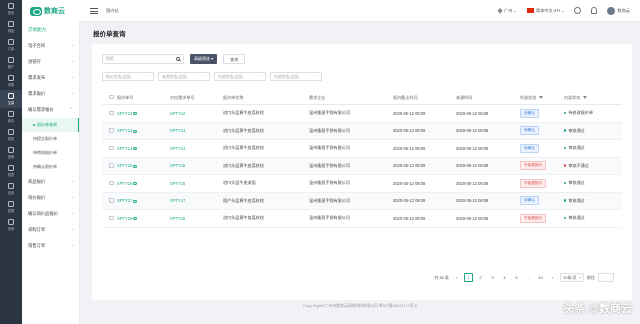  Describe the element at coordinates (11, 27) in the screenshot. I see `rail-item-1: 商品` at that location.